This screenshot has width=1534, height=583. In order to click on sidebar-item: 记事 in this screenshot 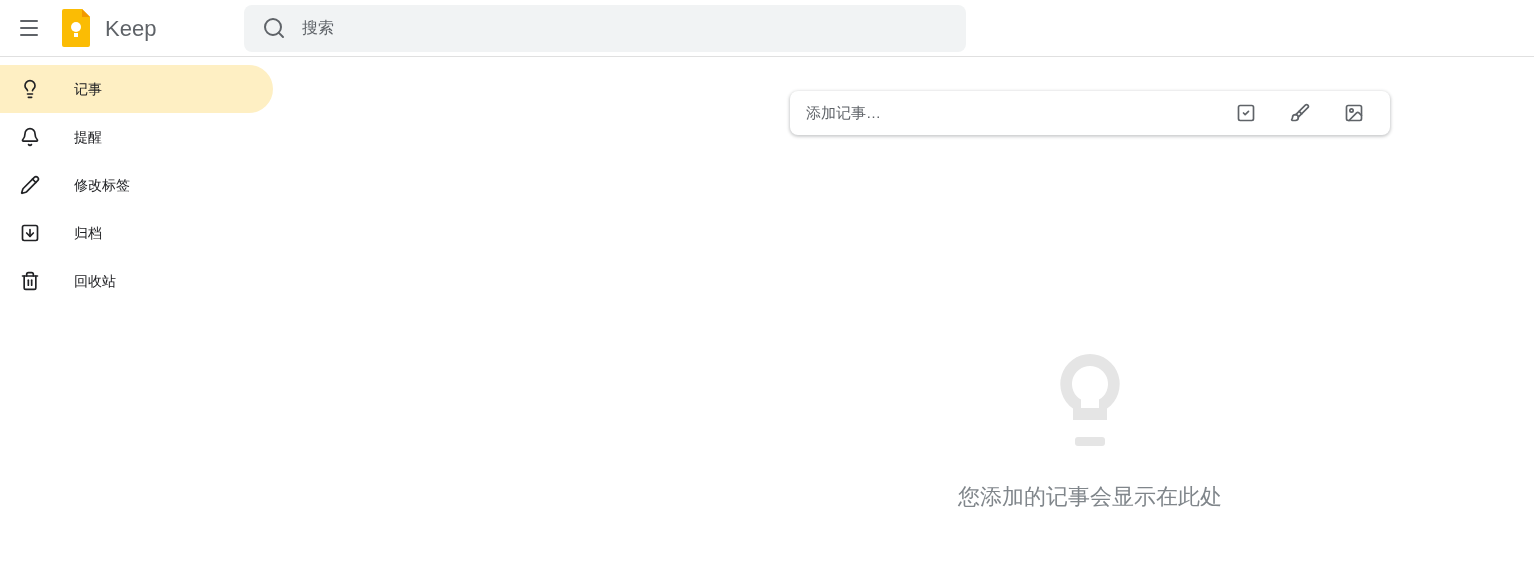, I will do `click(136, 89)`.